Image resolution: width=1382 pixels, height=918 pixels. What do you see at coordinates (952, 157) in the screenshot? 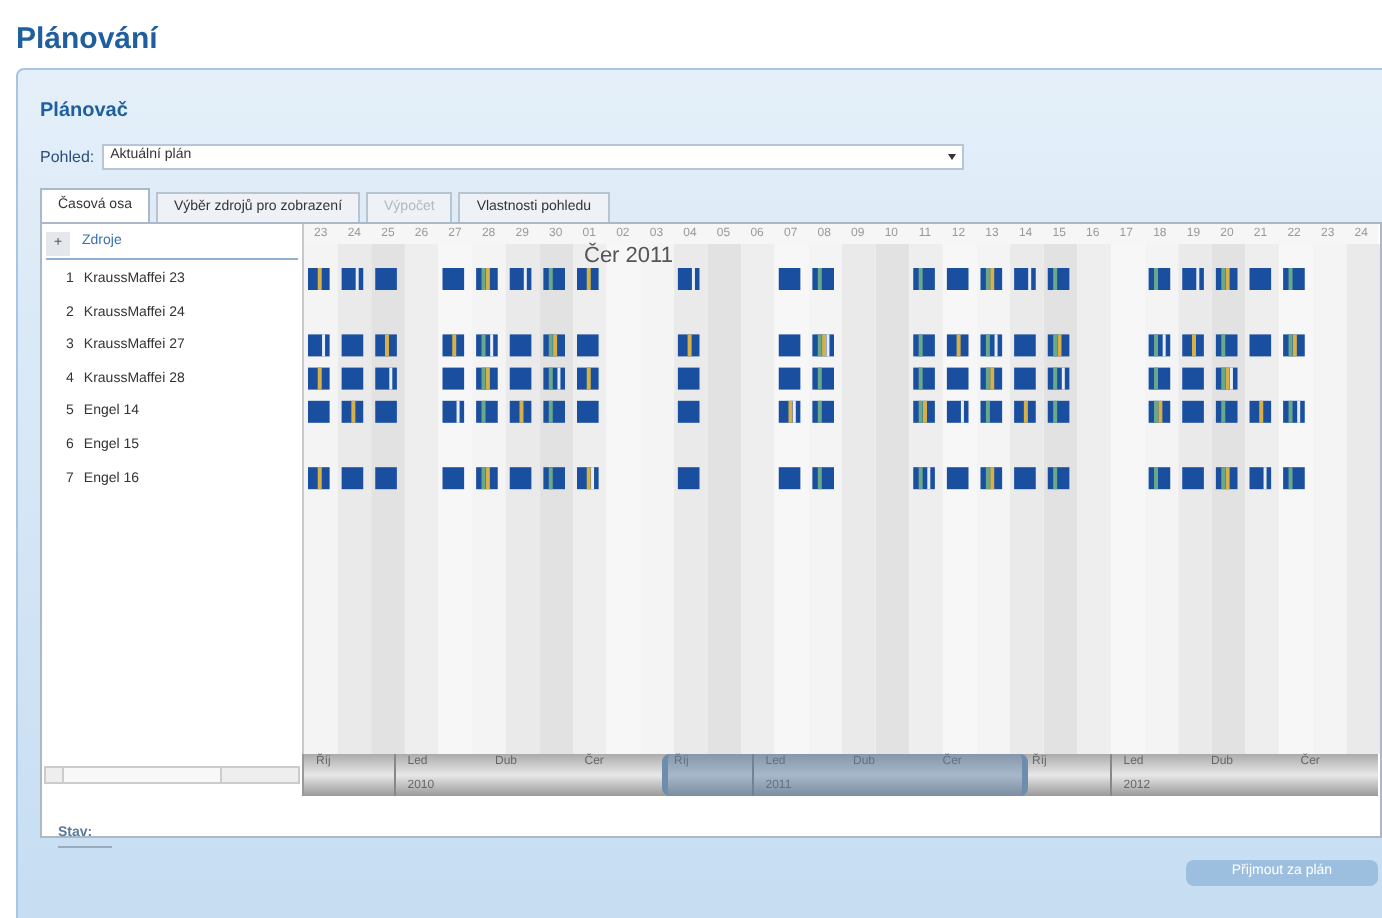
I see `caret-icon` at bounding box center [952, 157].